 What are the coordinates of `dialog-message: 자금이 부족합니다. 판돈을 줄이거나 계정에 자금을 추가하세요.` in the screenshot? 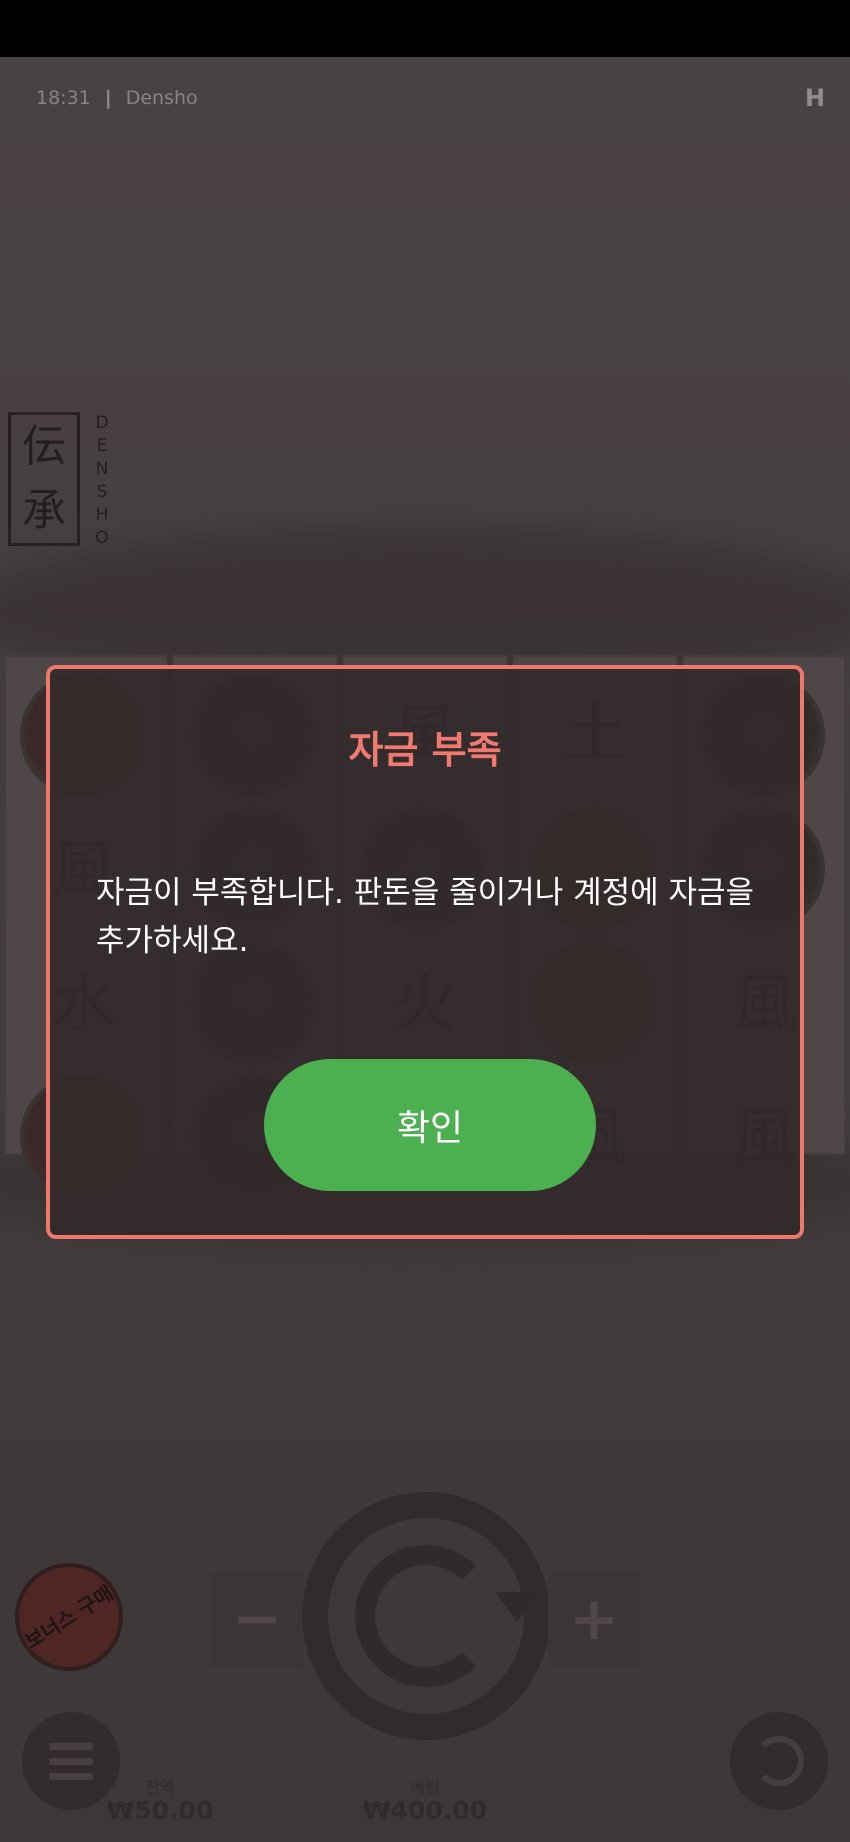 It's located at (425, 917).